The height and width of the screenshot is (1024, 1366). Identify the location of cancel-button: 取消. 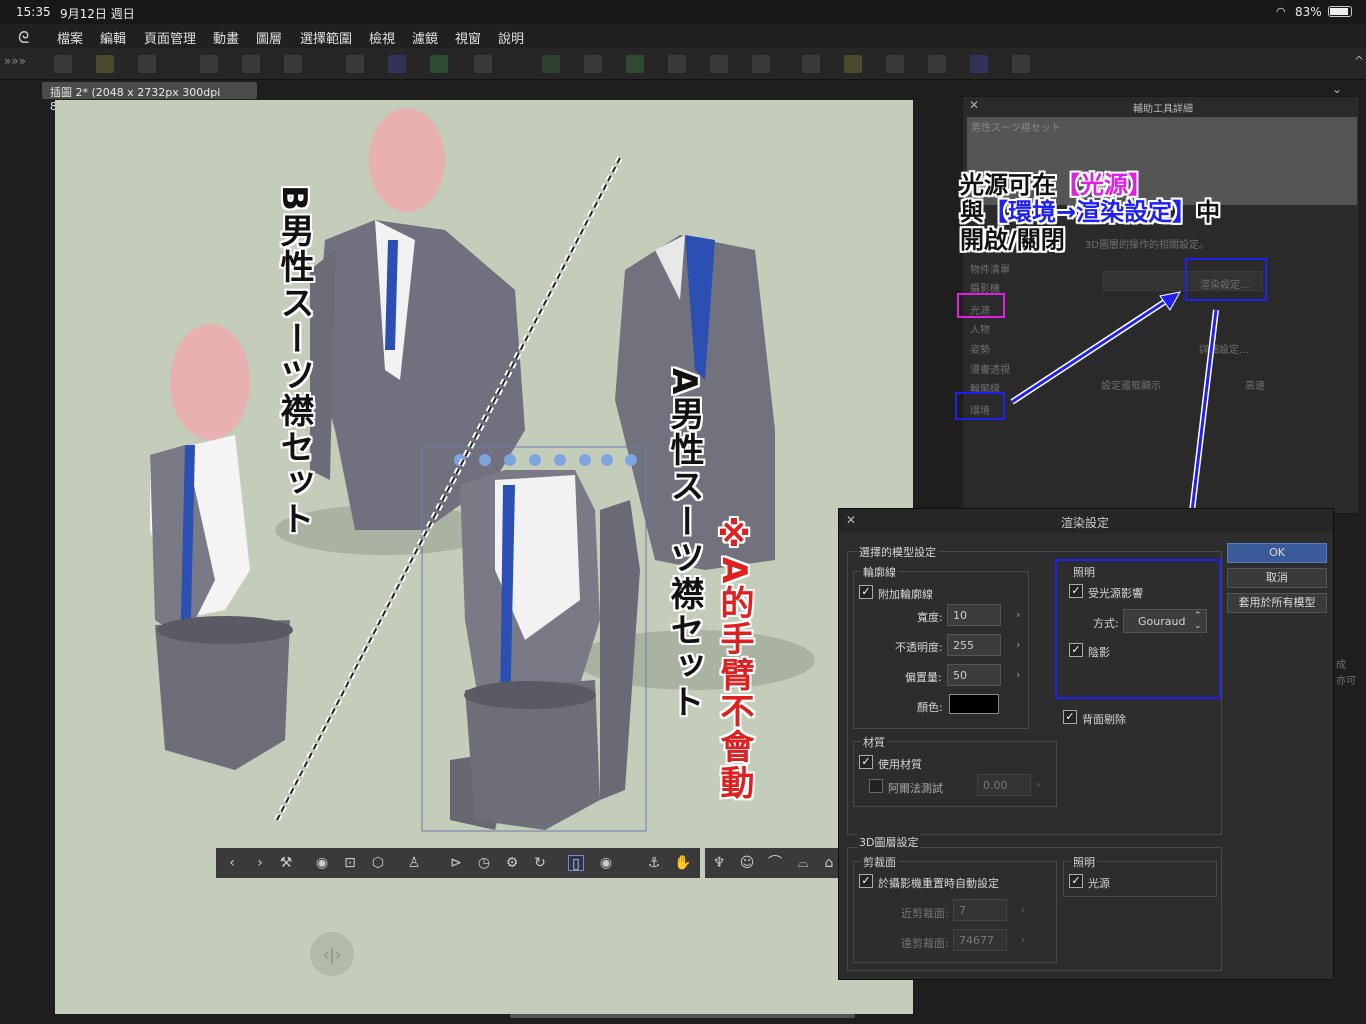
(1277, 578).